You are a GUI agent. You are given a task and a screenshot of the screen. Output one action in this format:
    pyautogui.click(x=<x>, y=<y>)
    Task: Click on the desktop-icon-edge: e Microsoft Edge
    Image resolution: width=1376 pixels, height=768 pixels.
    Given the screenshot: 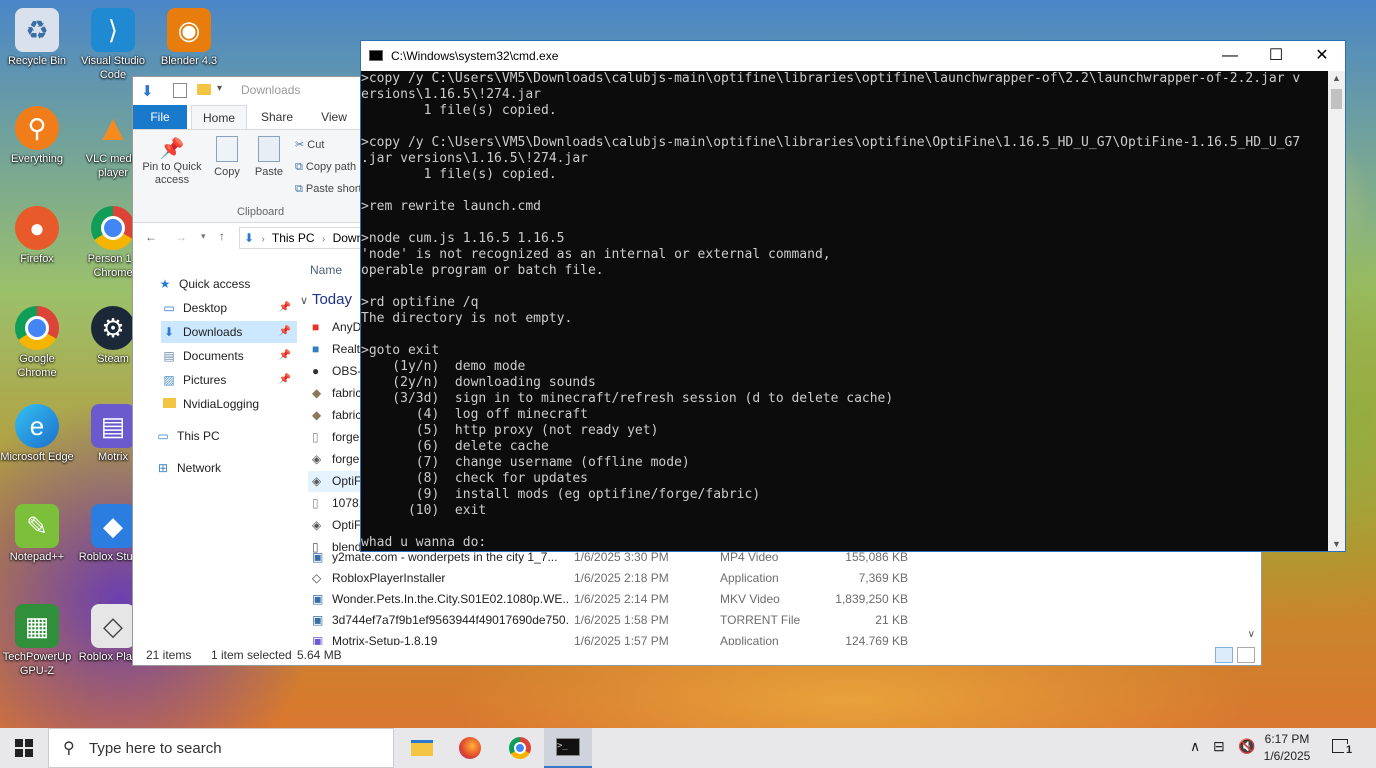 What is the action you would take?
    pyautogui.click(x=37, y=434)
    